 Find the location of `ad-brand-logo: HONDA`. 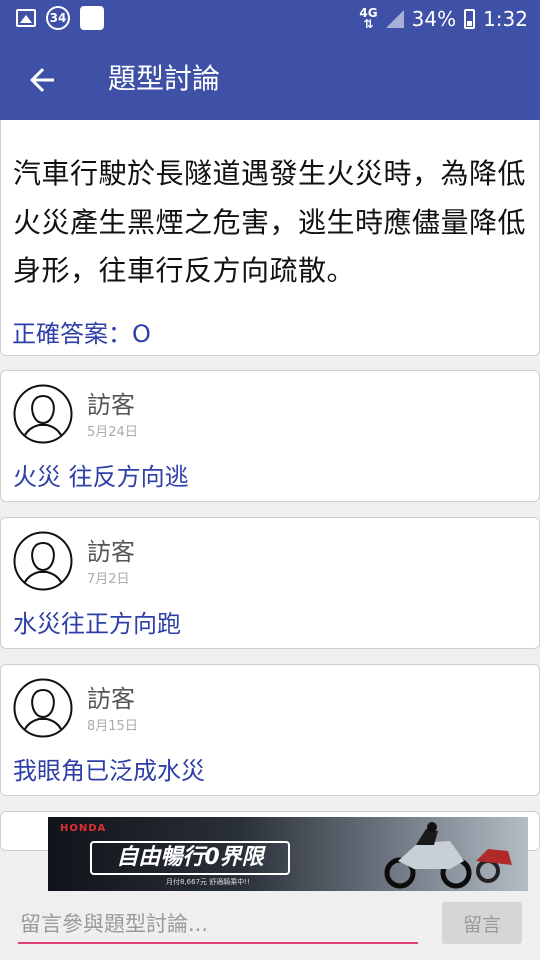

ad-brand-logo: HONDA is located at coordinates (83, 828).